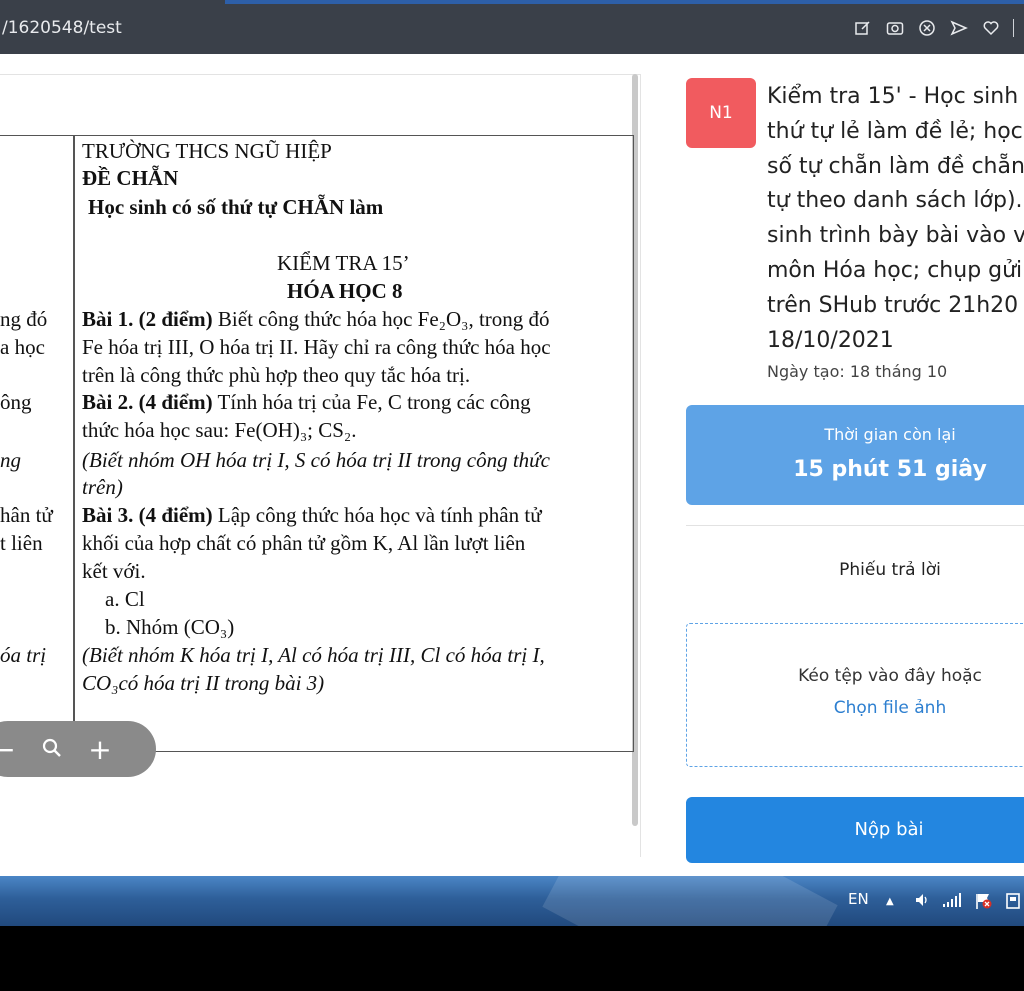 The image size is (1024, 991). Describe the element at coordinates (959, 28) in the screenshot. I see `send-icon` at that location.